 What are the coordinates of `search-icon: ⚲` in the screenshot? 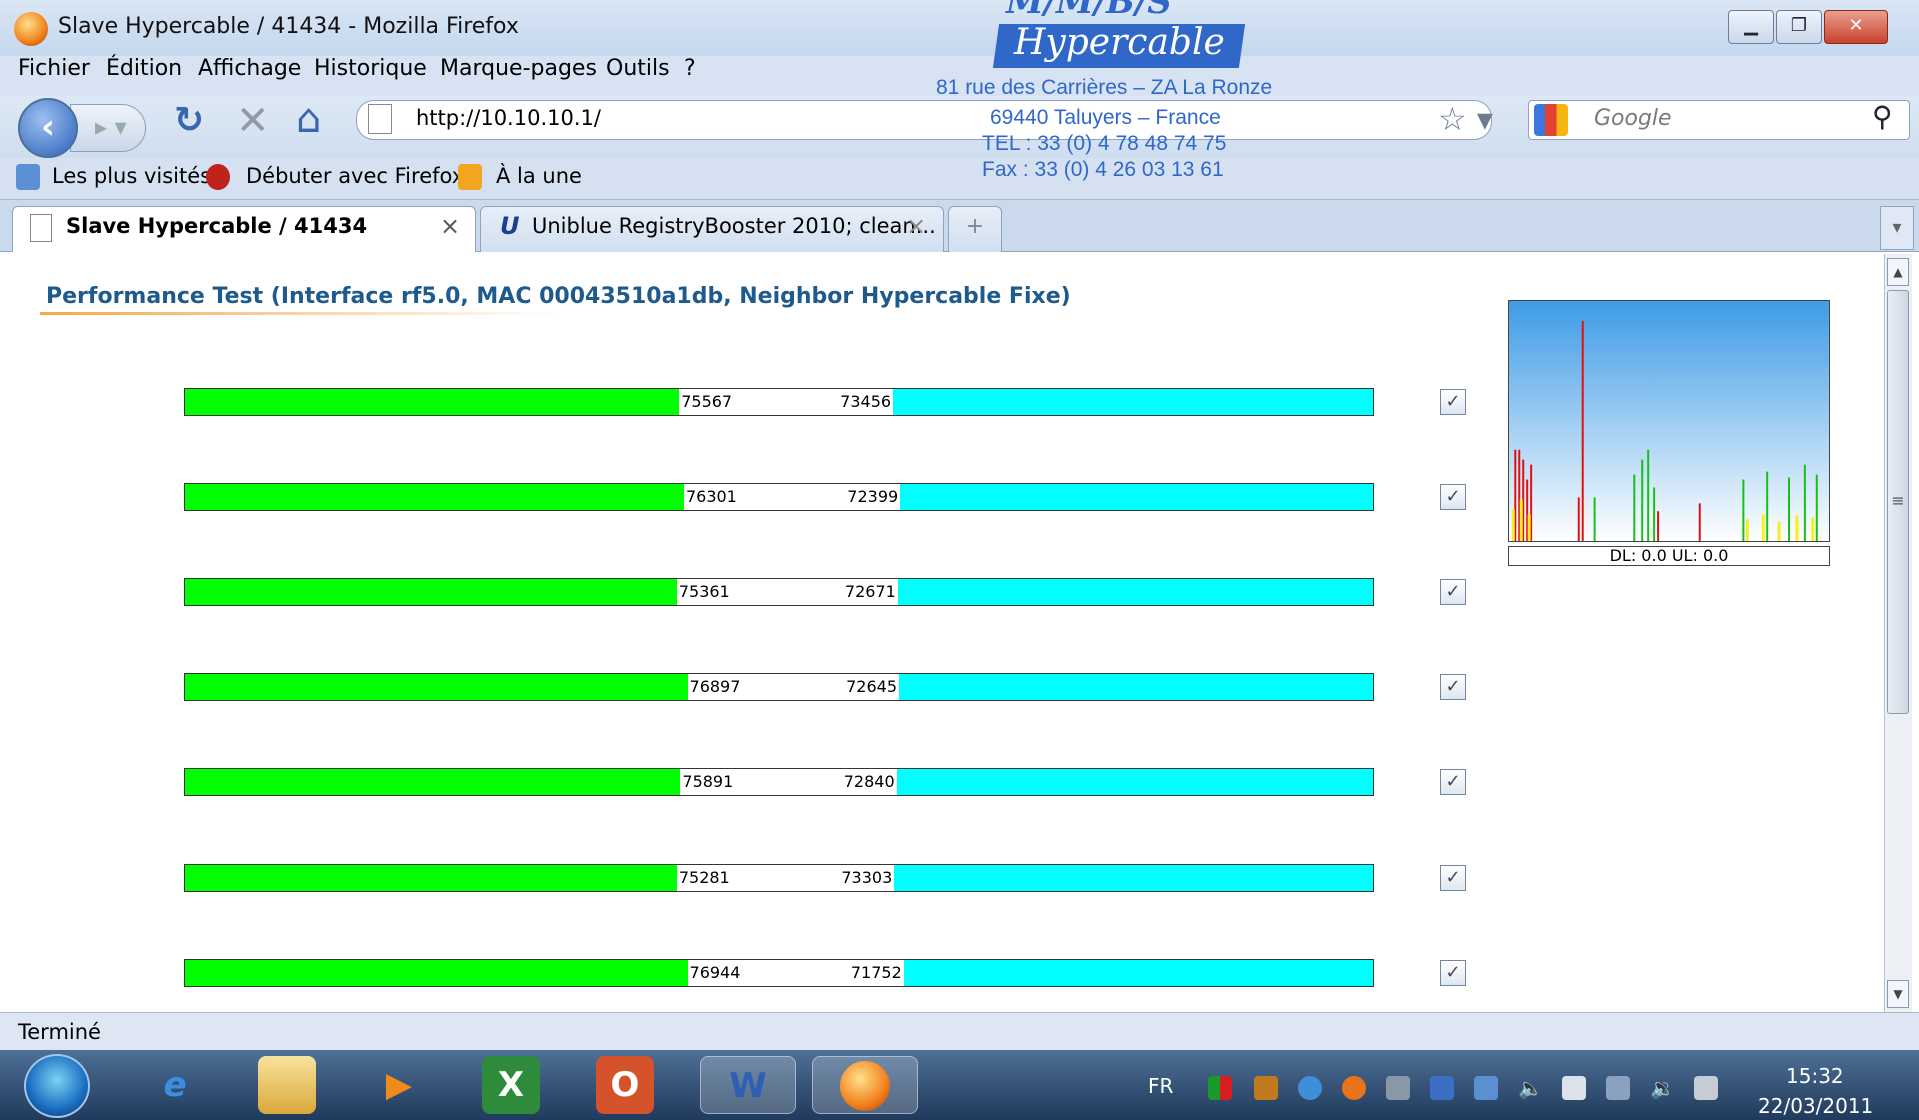 It's located at (1882, 116).